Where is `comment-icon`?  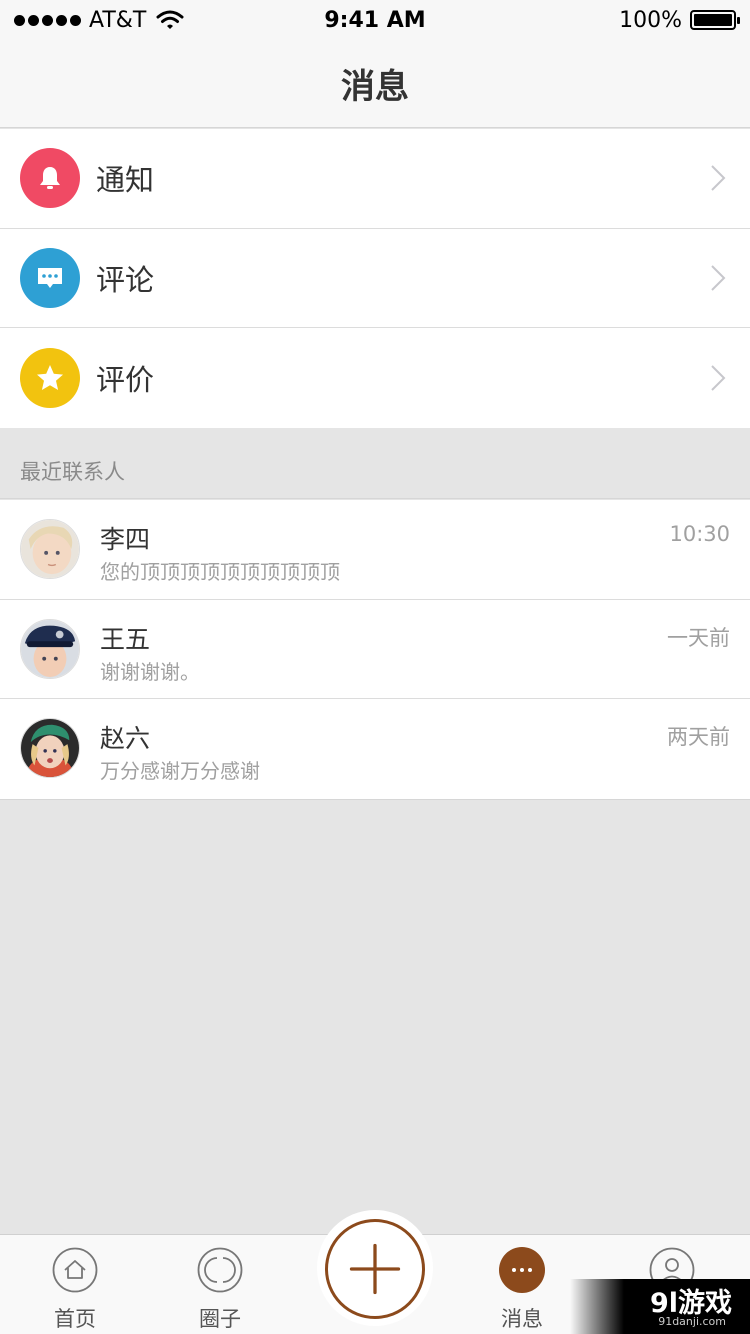 comment-icon is located at coordinates (50, 277).